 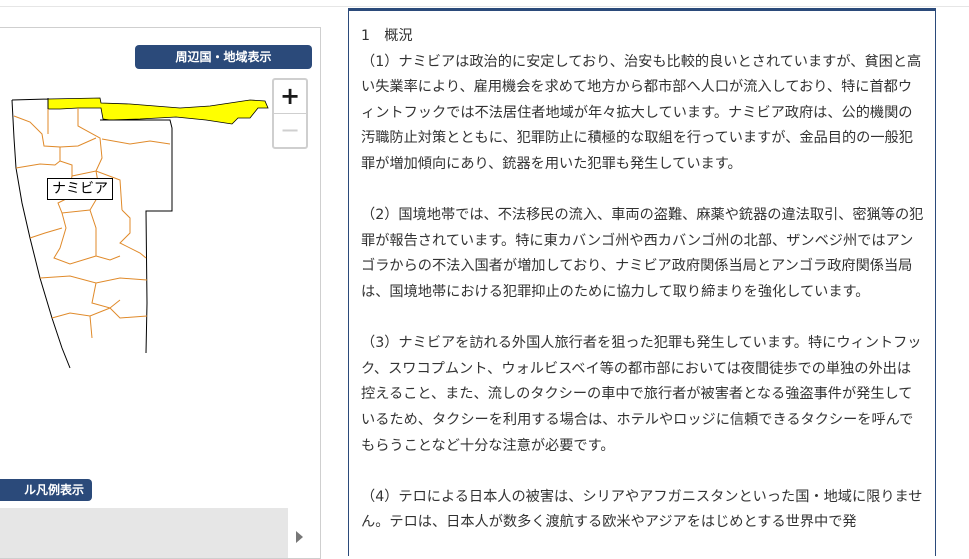 I want to click on country-label: ナミビア, so click(x=80, y=189).